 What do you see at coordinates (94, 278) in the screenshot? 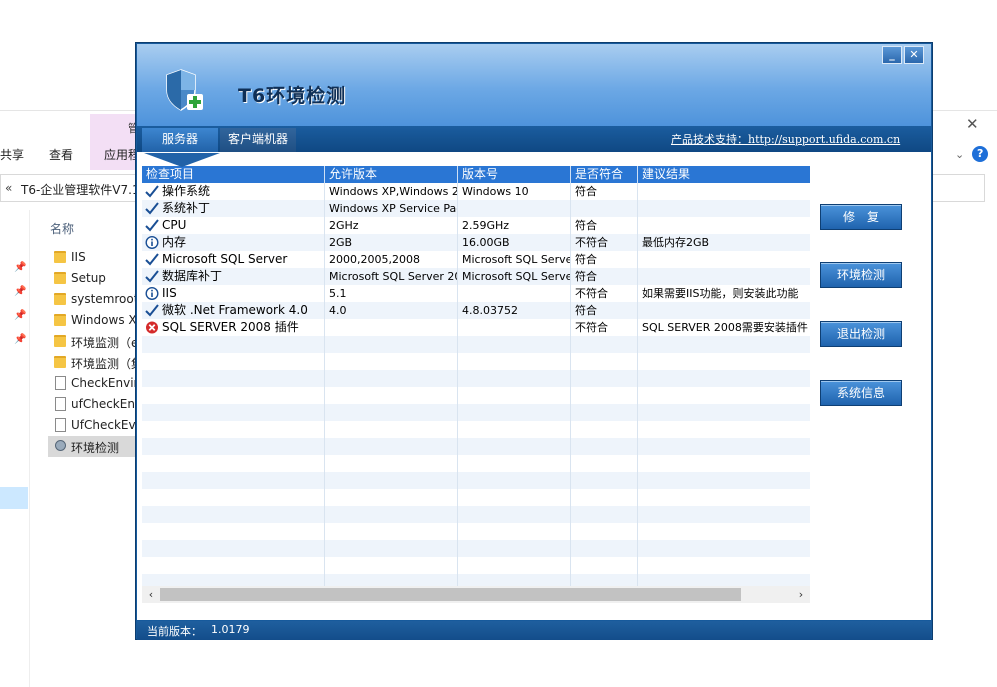
I see `list-item: Setup` at bounding box center [94, 278].